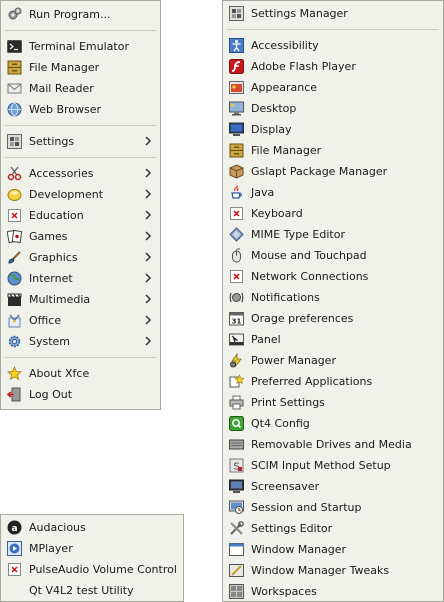 This screenshot has height=602, width=444. I want to click on settings-item-orage-preferences: 31 Orage preferences, so click(333, 318).